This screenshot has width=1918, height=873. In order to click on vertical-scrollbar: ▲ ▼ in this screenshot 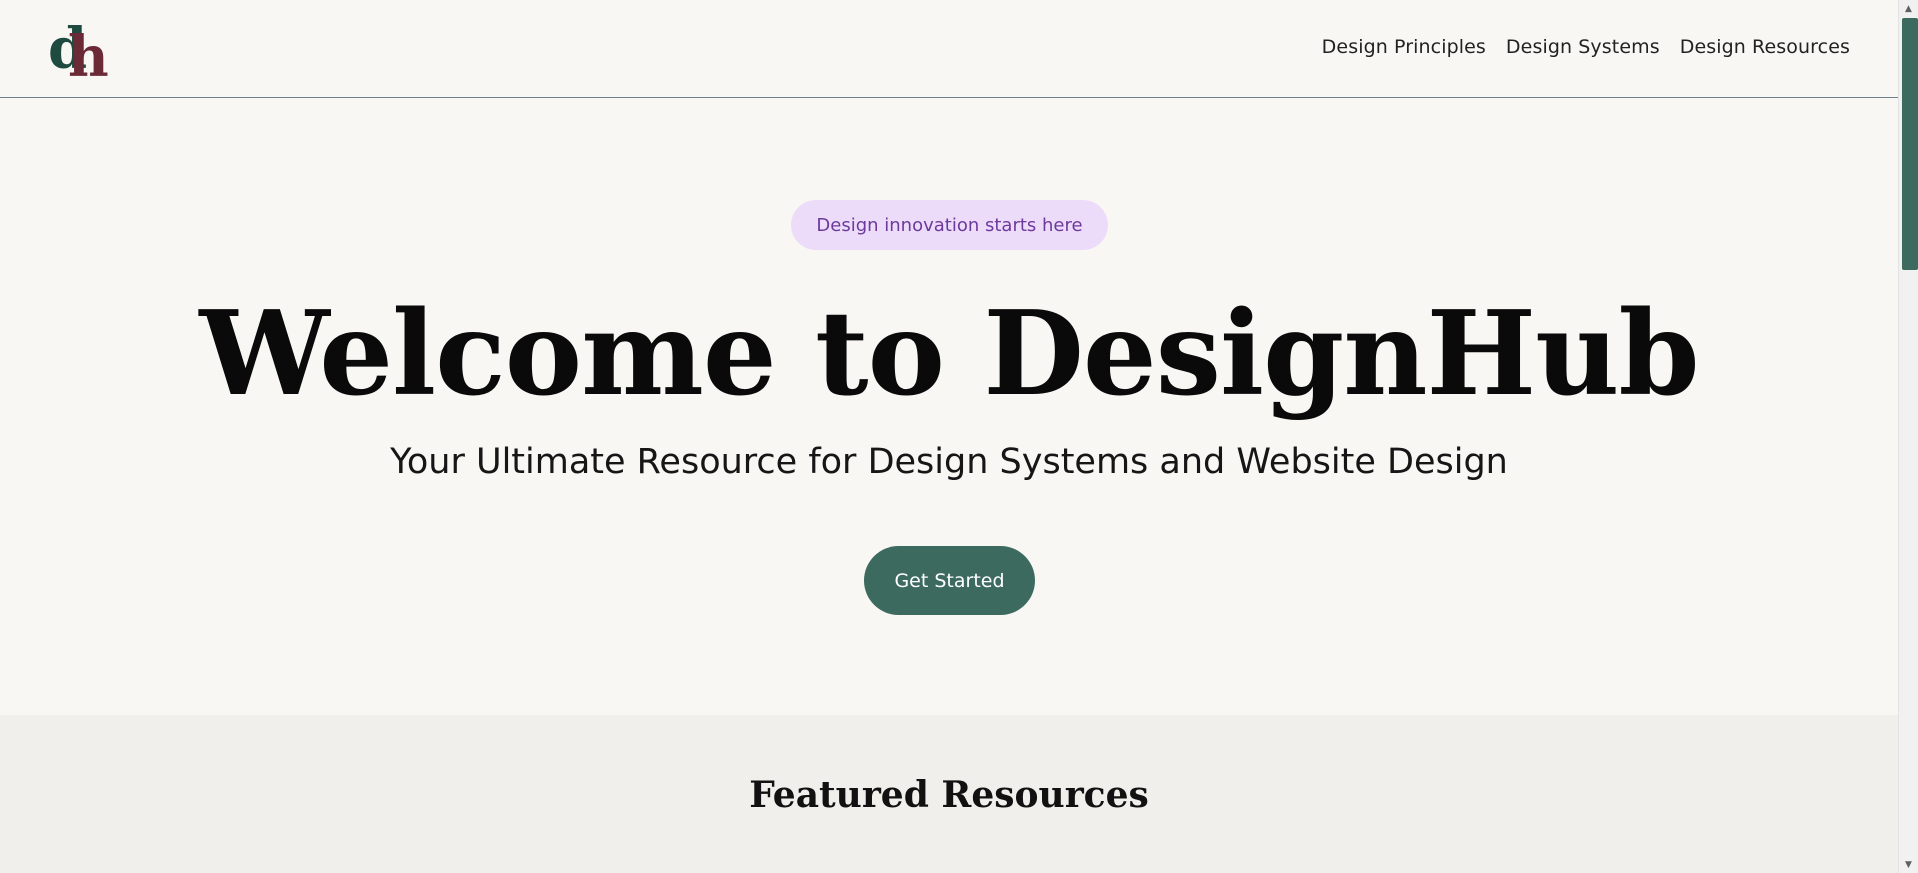, I will do `click(1908, 436)`.